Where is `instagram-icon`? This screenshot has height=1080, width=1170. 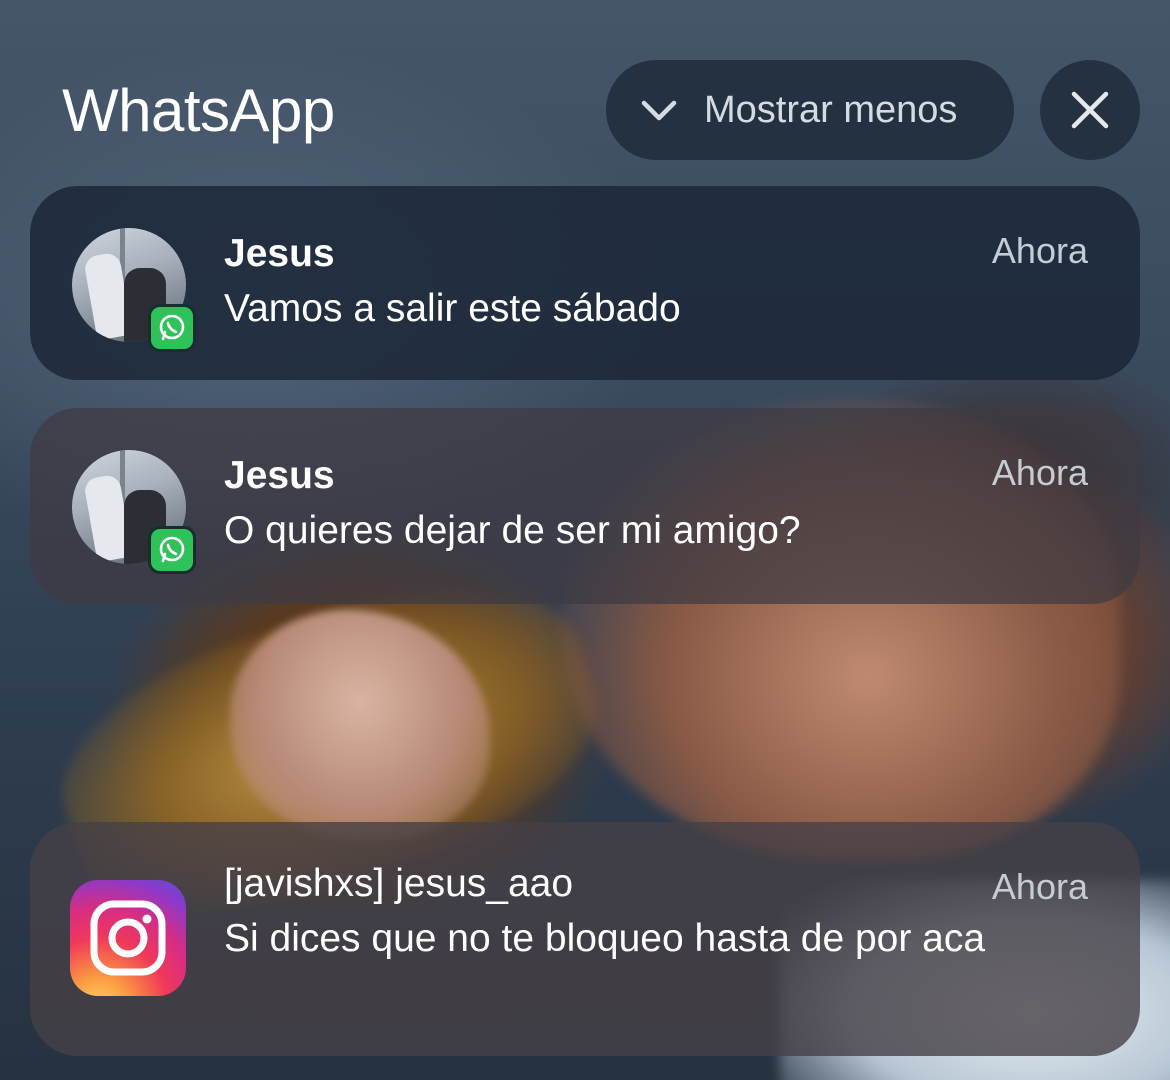
instagram-icon is located at coordinates (128, 938).